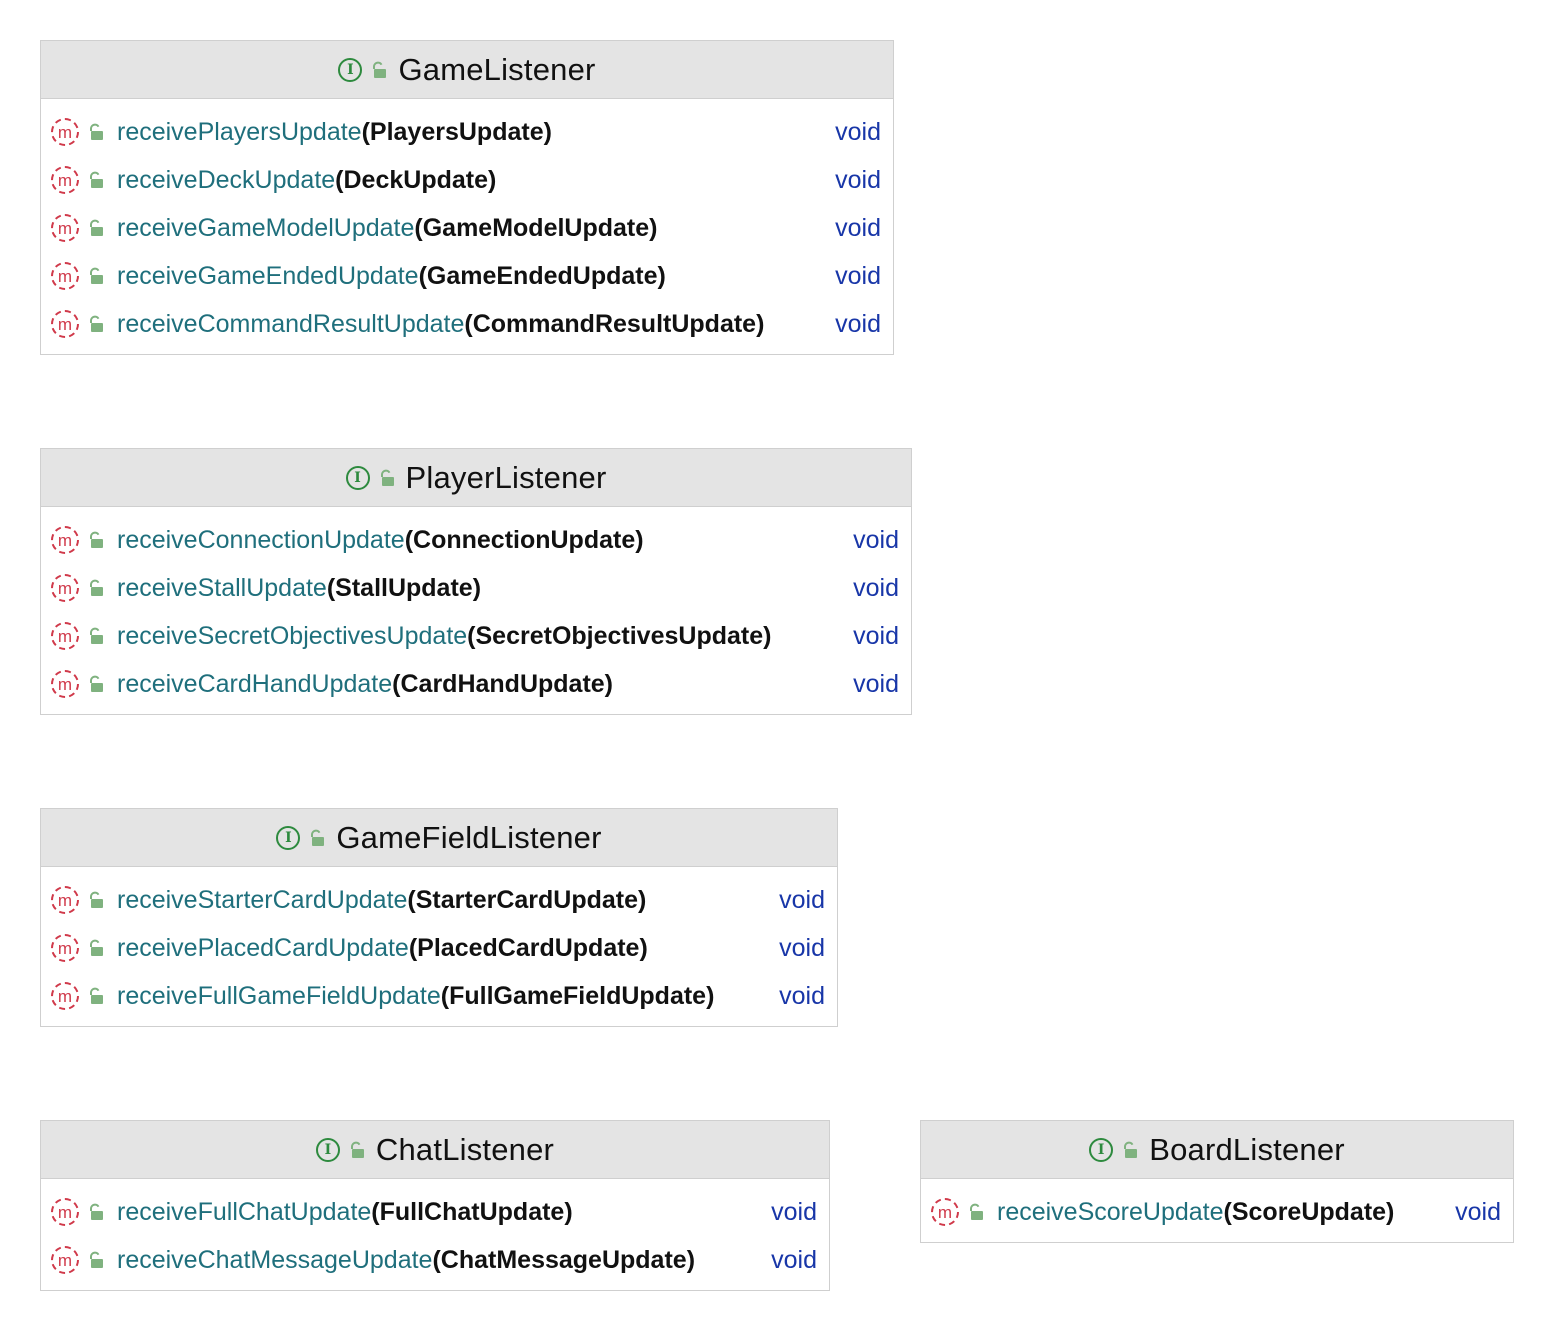  I want to click on method-signature: receiveGameModelUpdate(GameModelUpdate), so click(469, 228).